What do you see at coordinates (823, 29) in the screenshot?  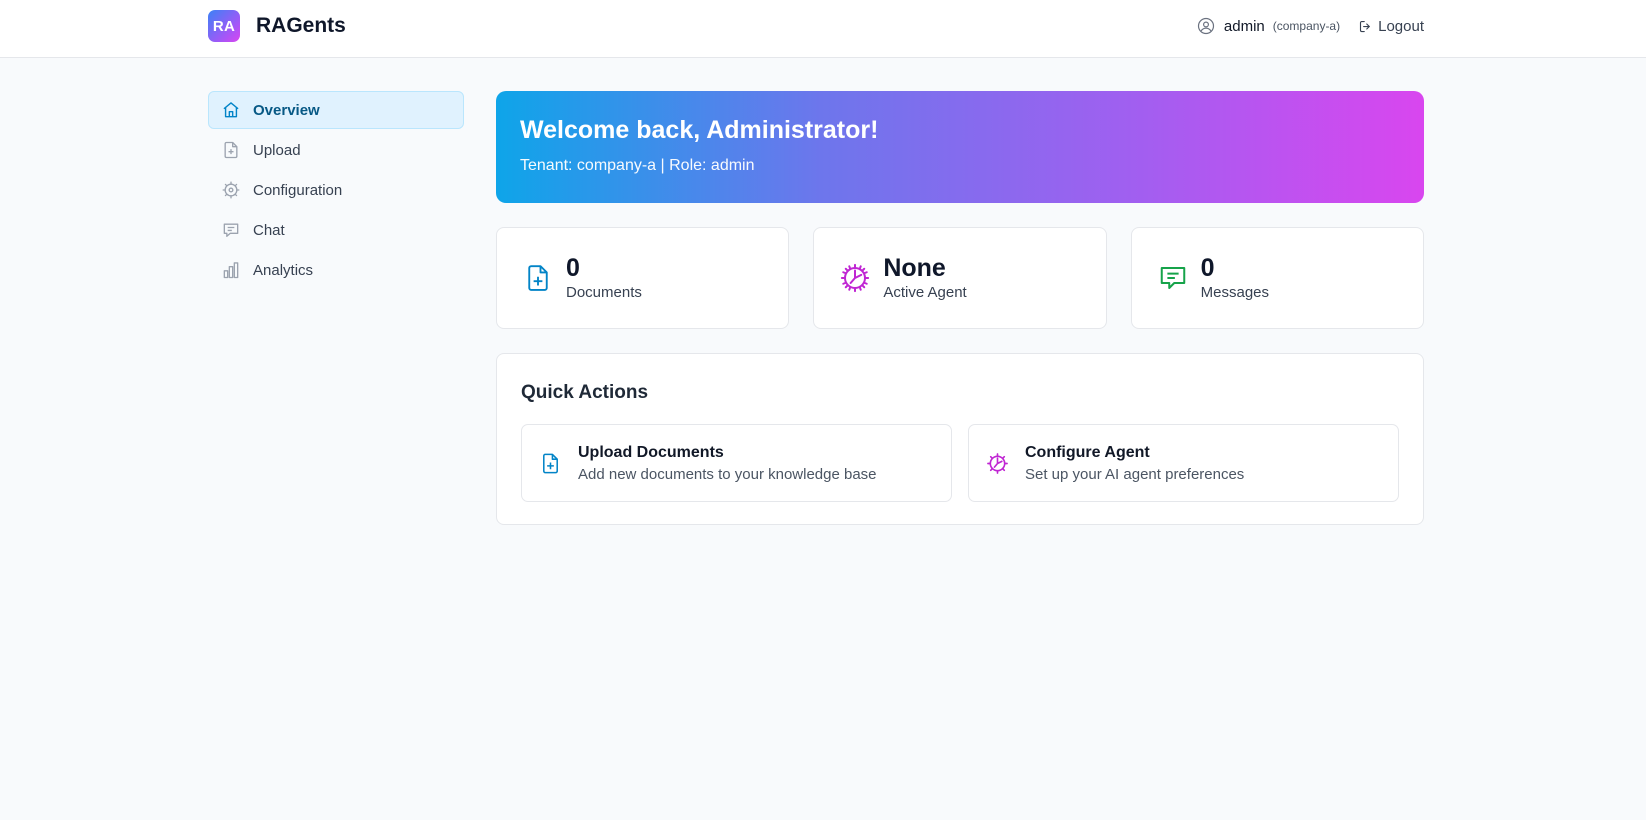 I see `top-bar: RA RAGents admin (company-a) Logout` at bounding box center [823, 29].